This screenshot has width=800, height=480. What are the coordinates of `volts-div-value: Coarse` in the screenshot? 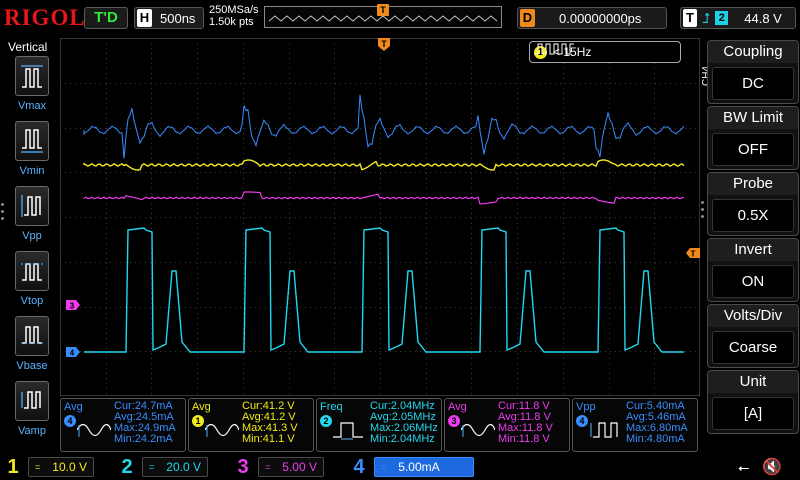 It's located at (753, 347).